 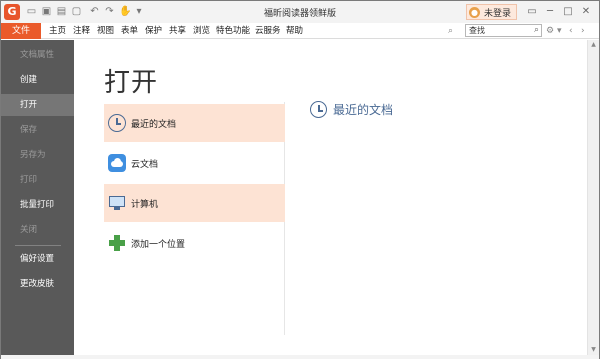 What do you see at coordinates (57, 31) in the screenshot?
I see `tab-home: 主页` at bounding box center [57, 31].